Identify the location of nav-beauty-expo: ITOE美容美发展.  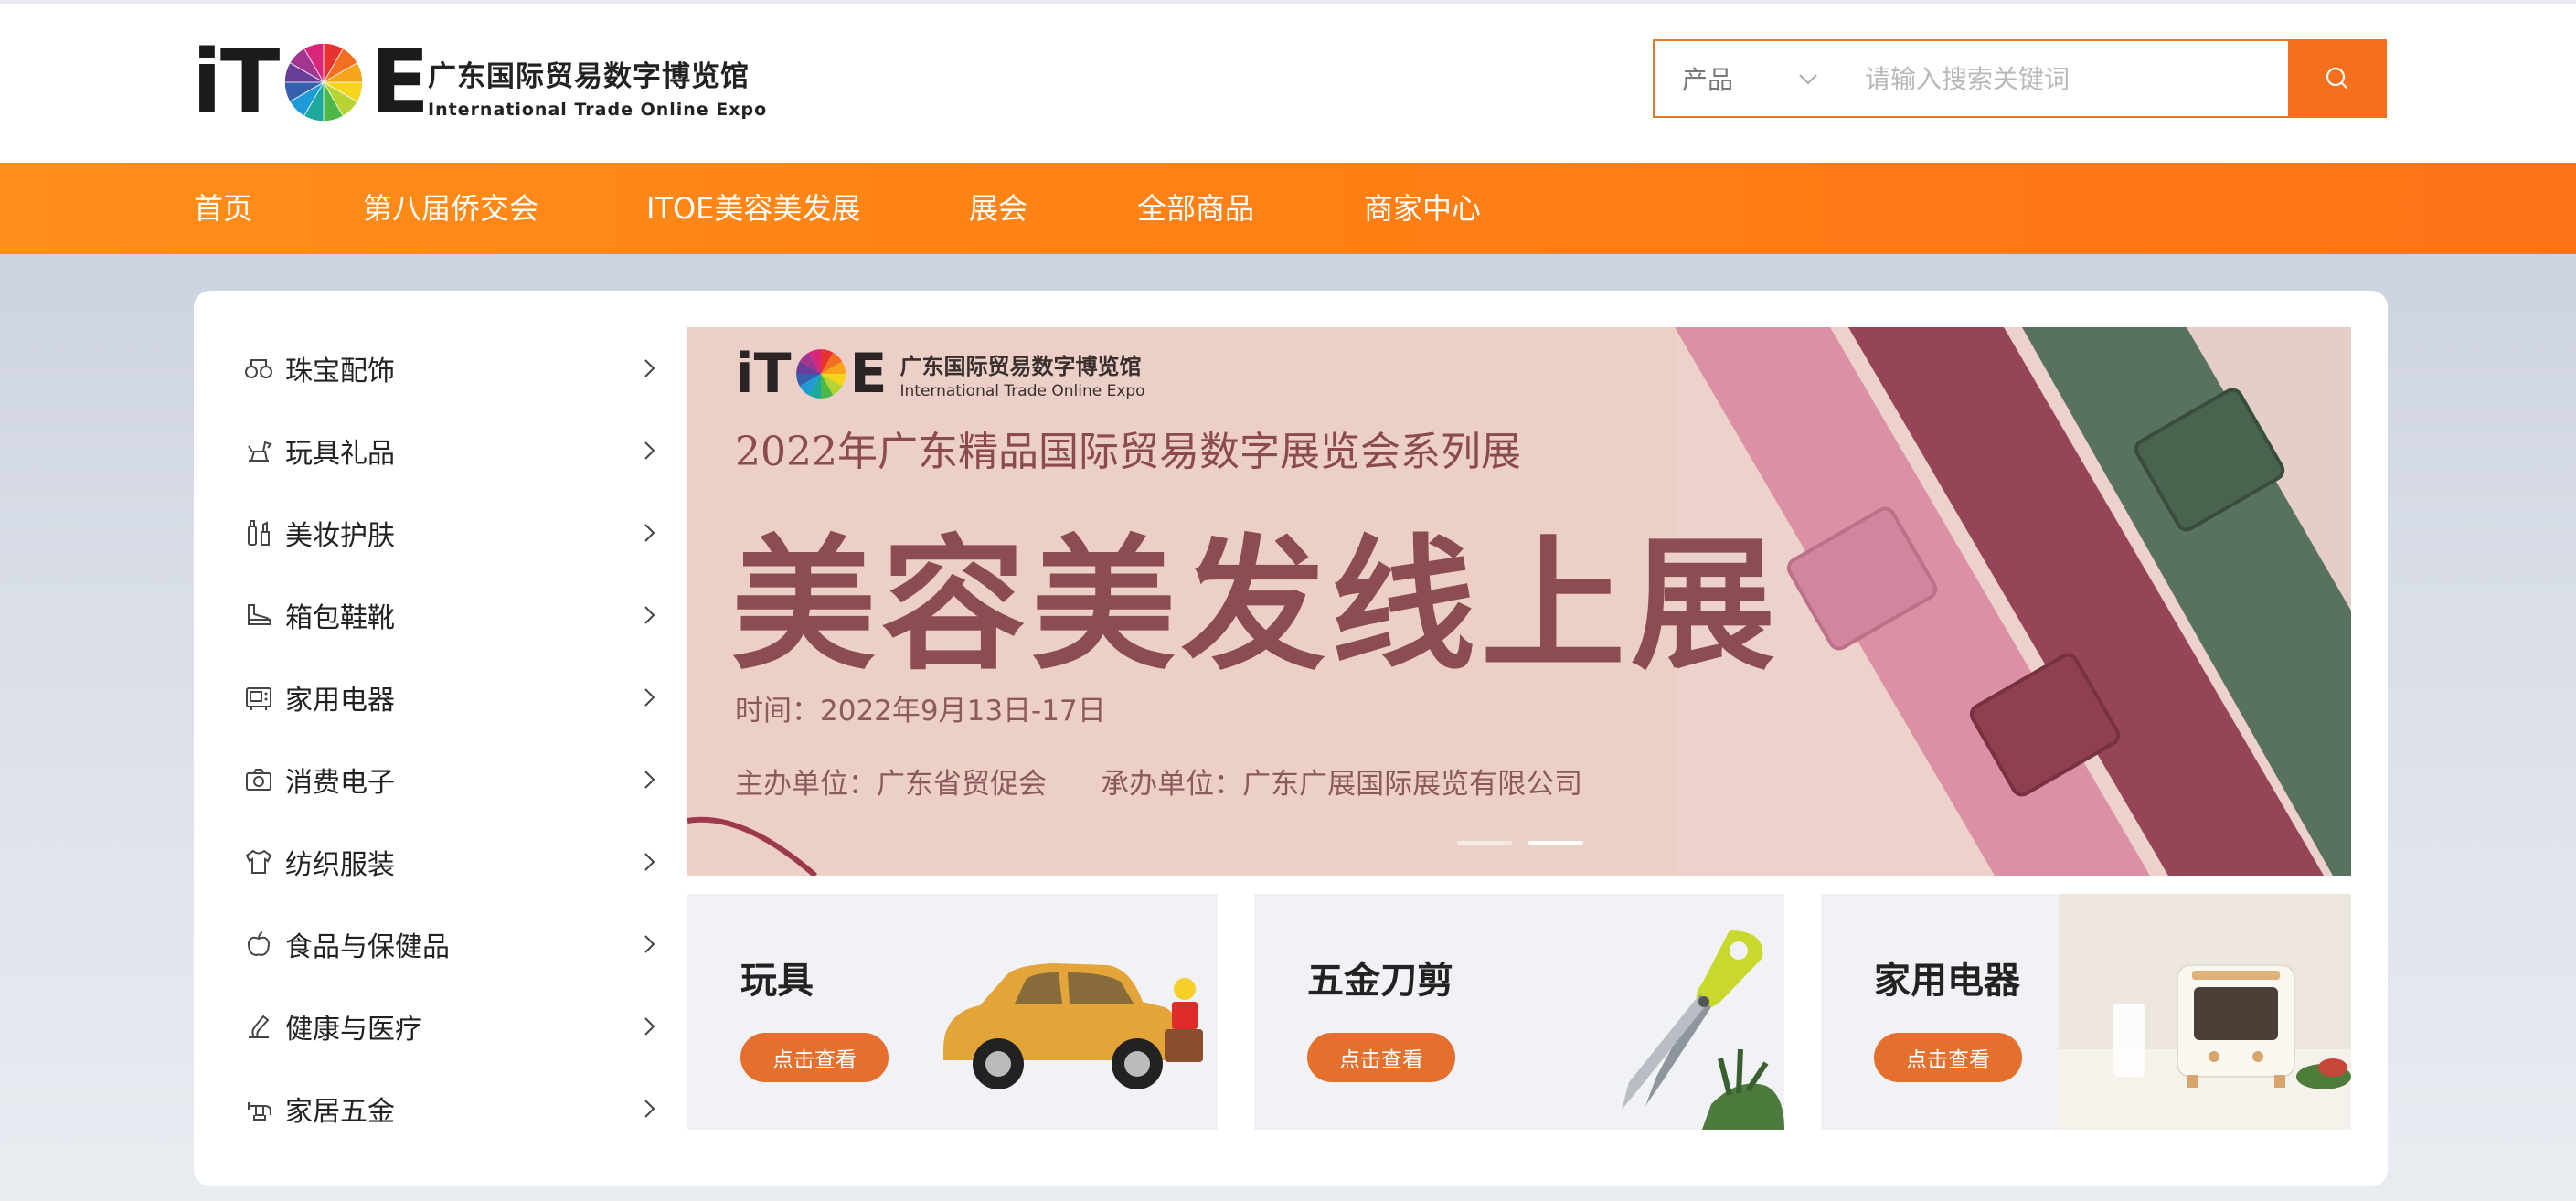
(753, 208).